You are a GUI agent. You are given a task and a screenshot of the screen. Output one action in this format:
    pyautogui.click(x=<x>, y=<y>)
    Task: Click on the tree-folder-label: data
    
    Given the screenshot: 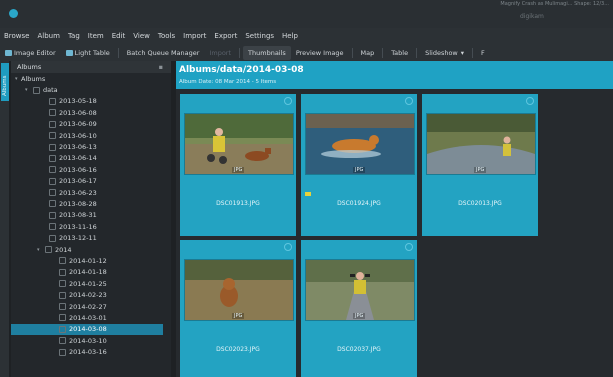 What is the action you would take?
    pyautogui.click(x=50, y=90)
    